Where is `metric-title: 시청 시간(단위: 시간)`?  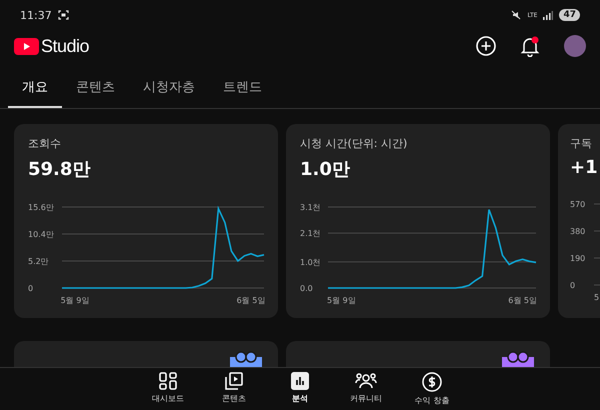 metric-title: 시청 시간(단위: 시간) is located at coordinates (354, 143).